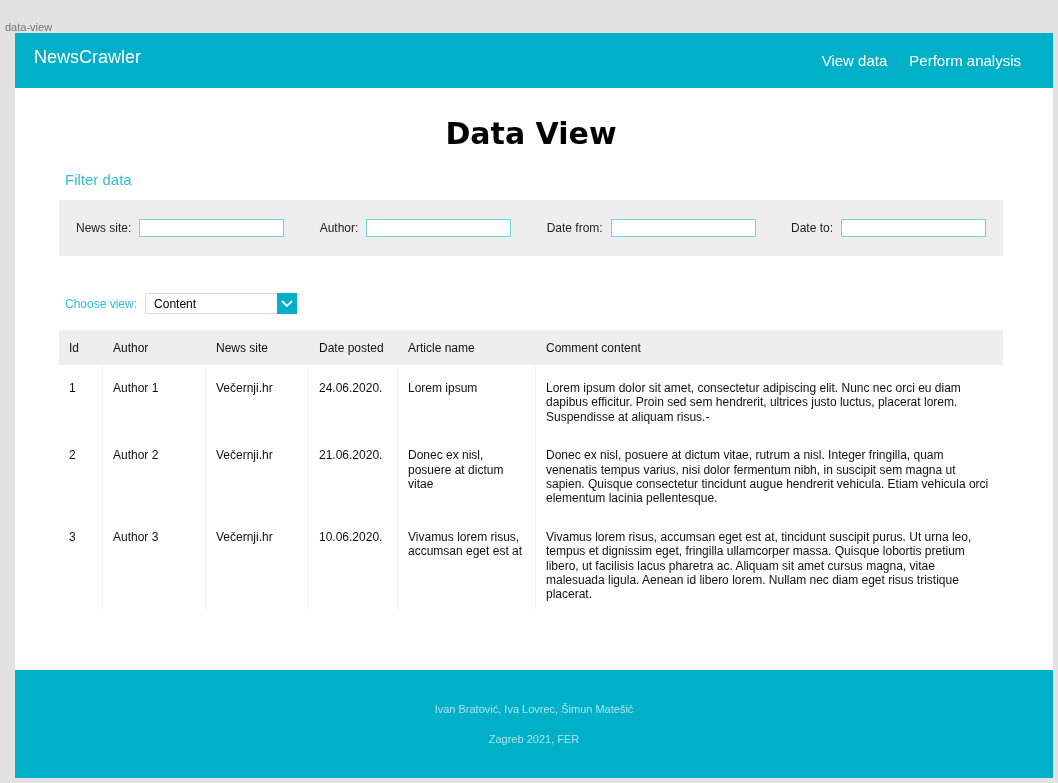 This screenshot has width=1058, height=783. I want to click on column-header: Author, so click(131, 347).